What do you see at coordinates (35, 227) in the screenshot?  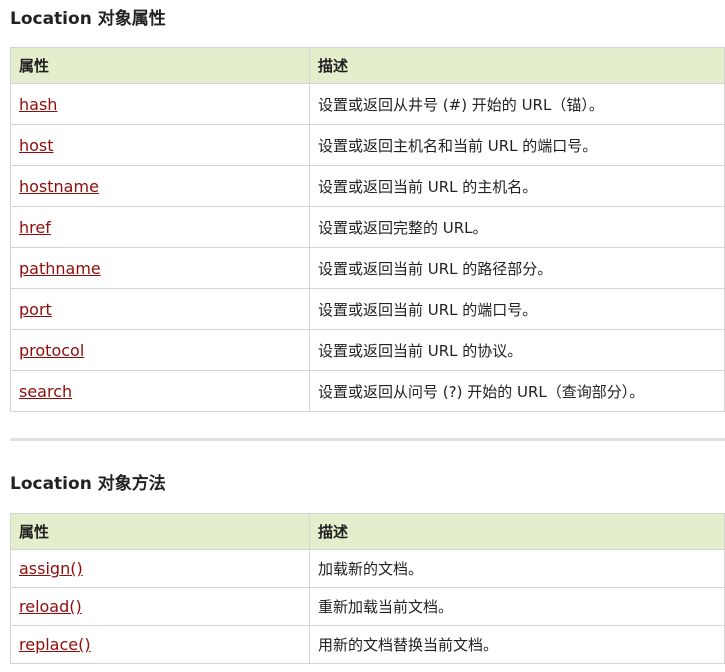 I see `property-link-href: href` at bounding box center [35, 227].